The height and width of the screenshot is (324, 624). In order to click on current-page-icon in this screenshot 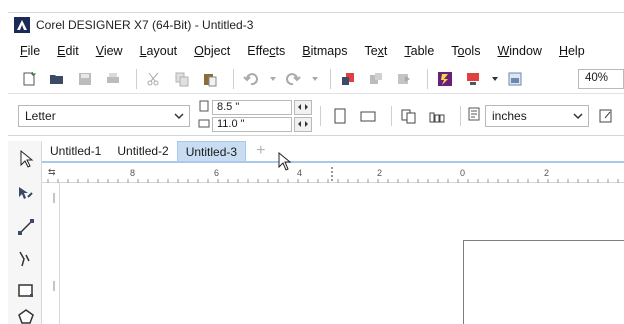, I will do `click(437, 116)`.